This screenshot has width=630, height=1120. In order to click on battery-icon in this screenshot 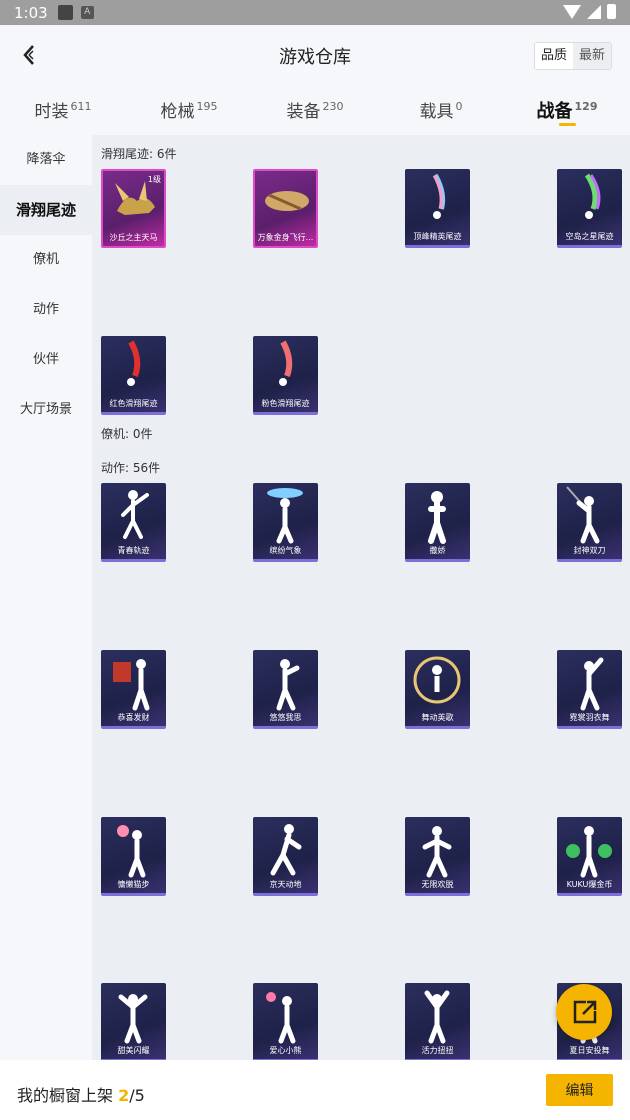, I will do `click(611, 11)`.